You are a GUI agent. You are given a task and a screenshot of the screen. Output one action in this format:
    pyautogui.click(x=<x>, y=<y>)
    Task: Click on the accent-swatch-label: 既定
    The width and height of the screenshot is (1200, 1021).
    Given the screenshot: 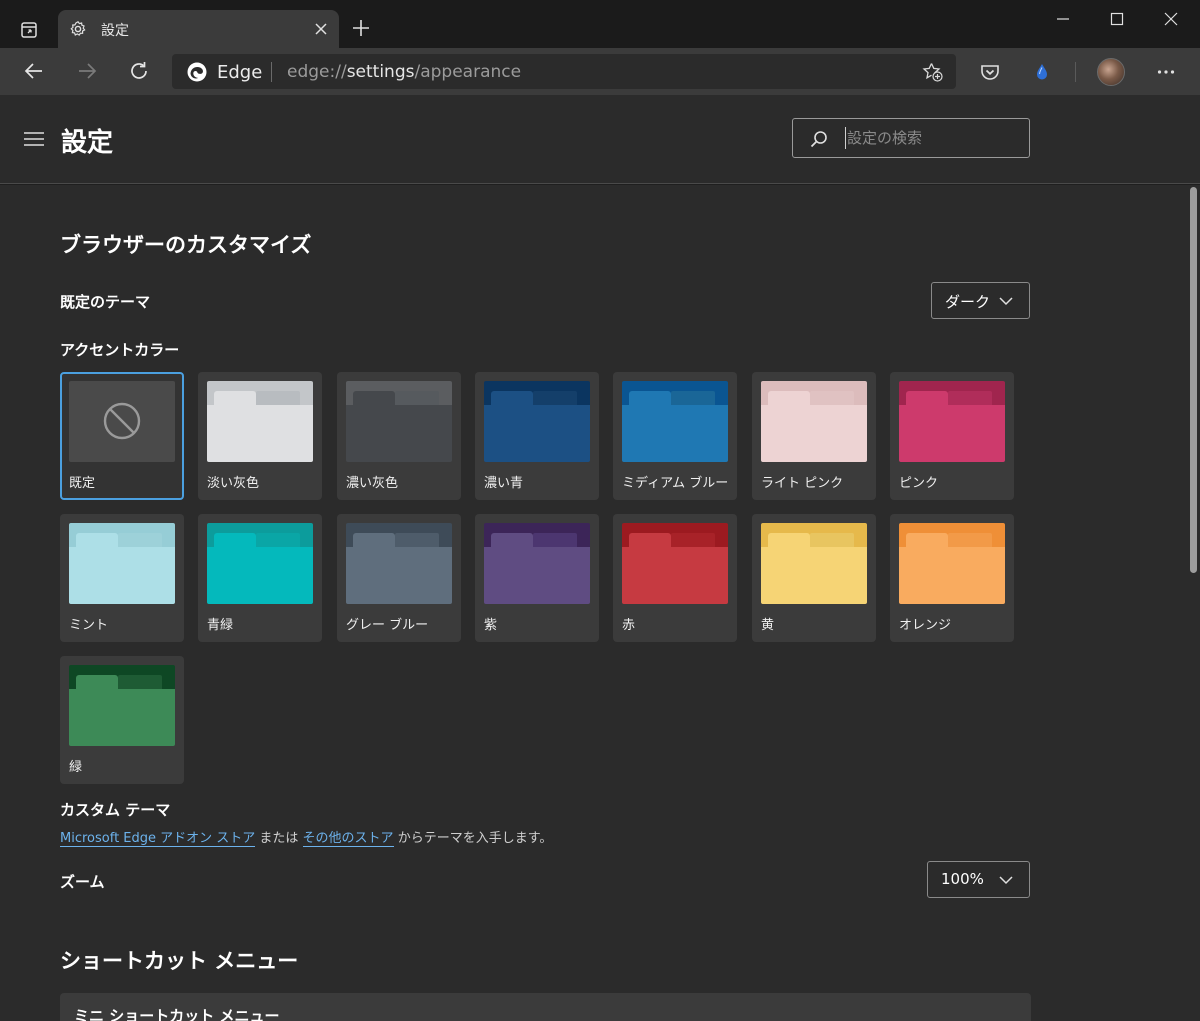 What is the action you would take?
    pyautogui.click(x=82, y=483)
    